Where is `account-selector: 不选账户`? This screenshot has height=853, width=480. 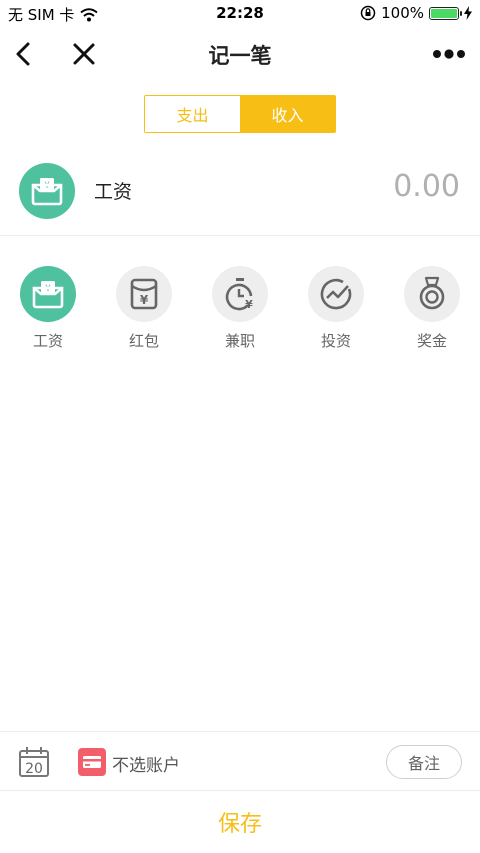 account-selector: 不选账户 is located at coordinates (146, 763).